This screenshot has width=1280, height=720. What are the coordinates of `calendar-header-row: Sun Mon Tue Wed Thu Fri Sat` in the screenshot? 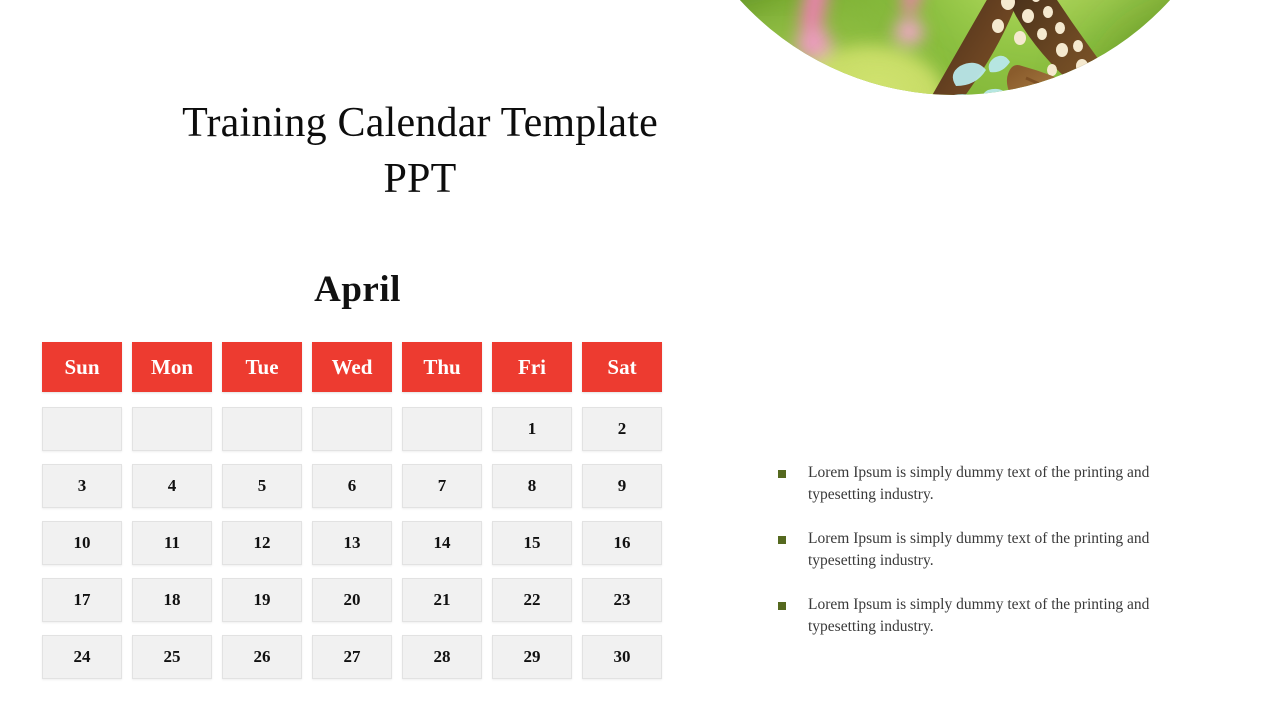 It's located at (352, 367).